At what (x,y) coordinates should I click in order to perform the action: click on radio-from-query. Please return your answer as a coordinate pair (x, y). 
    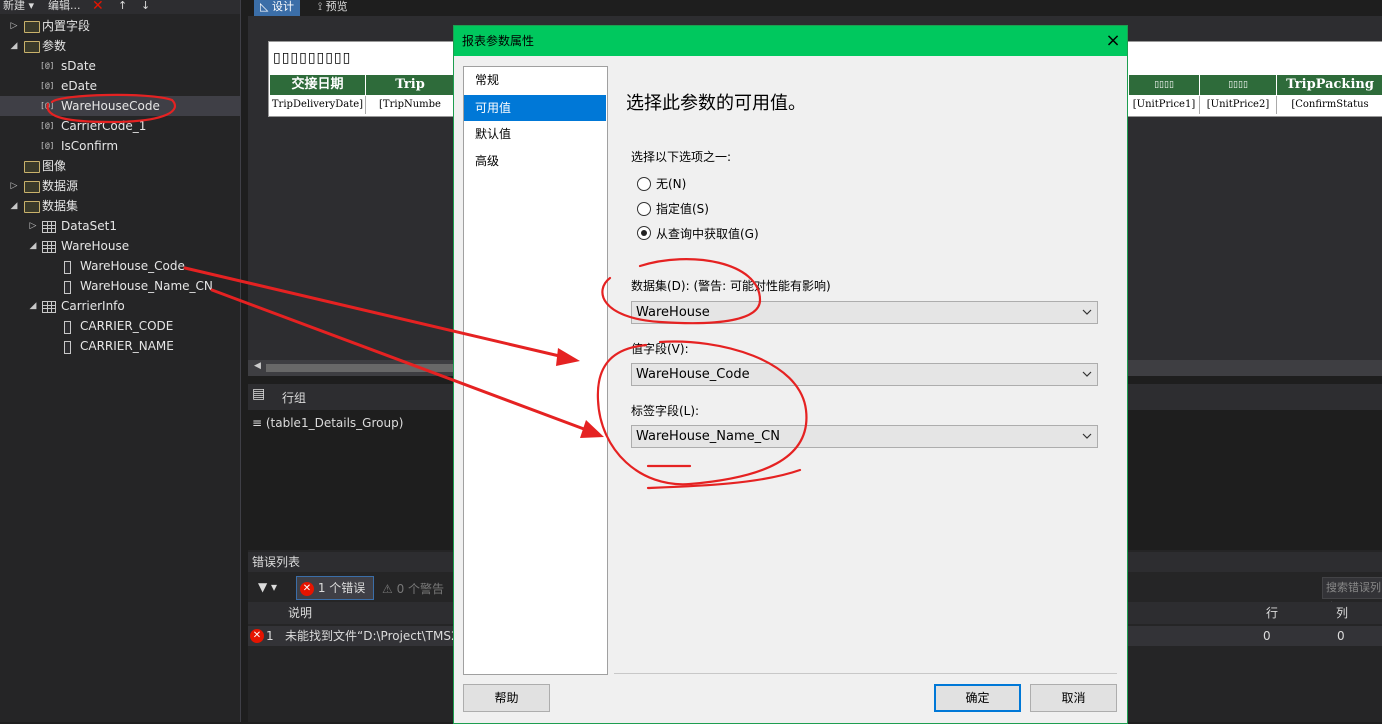
    Looking at the image, I should click on (644, 233).